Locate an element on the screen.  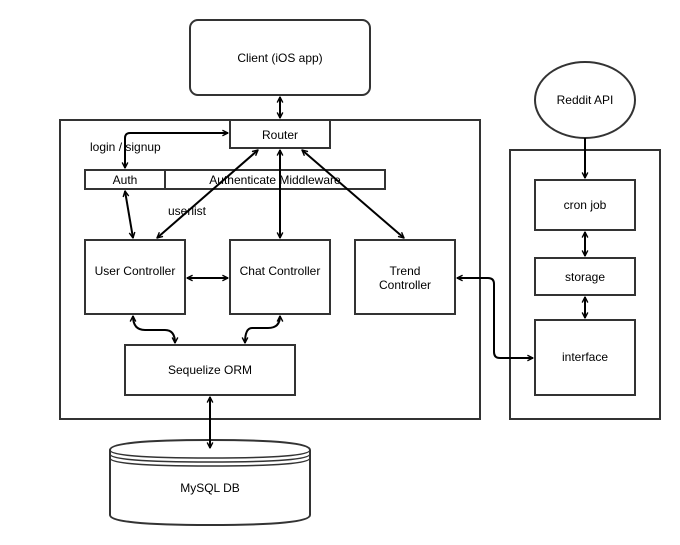
sequelize-orm-node: Sequelize ORM is located at coordinates (210, 370).